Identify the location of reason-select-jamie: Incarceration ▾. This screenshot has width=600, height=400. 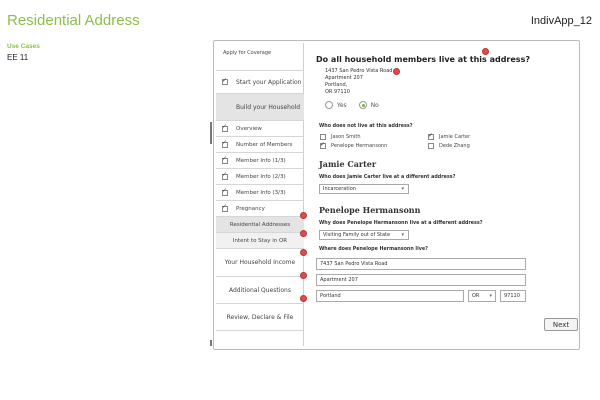
(364, 189).